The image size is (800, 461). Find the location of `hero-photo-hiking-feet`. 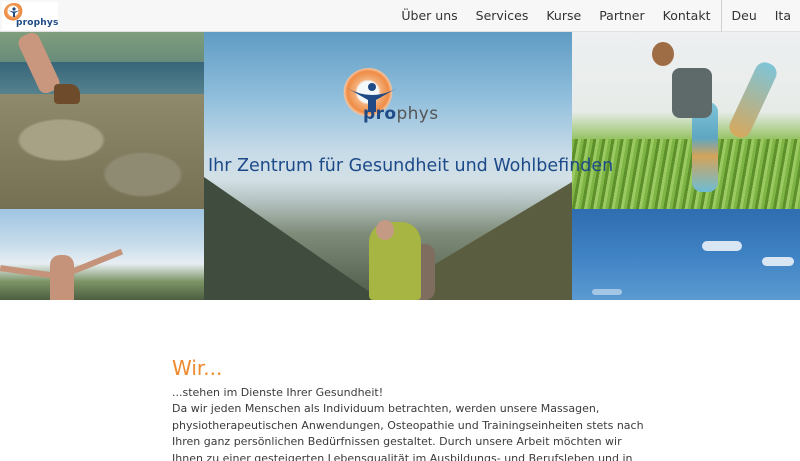

hero-photo-hiking-feet is located at coordinates (102, 120).